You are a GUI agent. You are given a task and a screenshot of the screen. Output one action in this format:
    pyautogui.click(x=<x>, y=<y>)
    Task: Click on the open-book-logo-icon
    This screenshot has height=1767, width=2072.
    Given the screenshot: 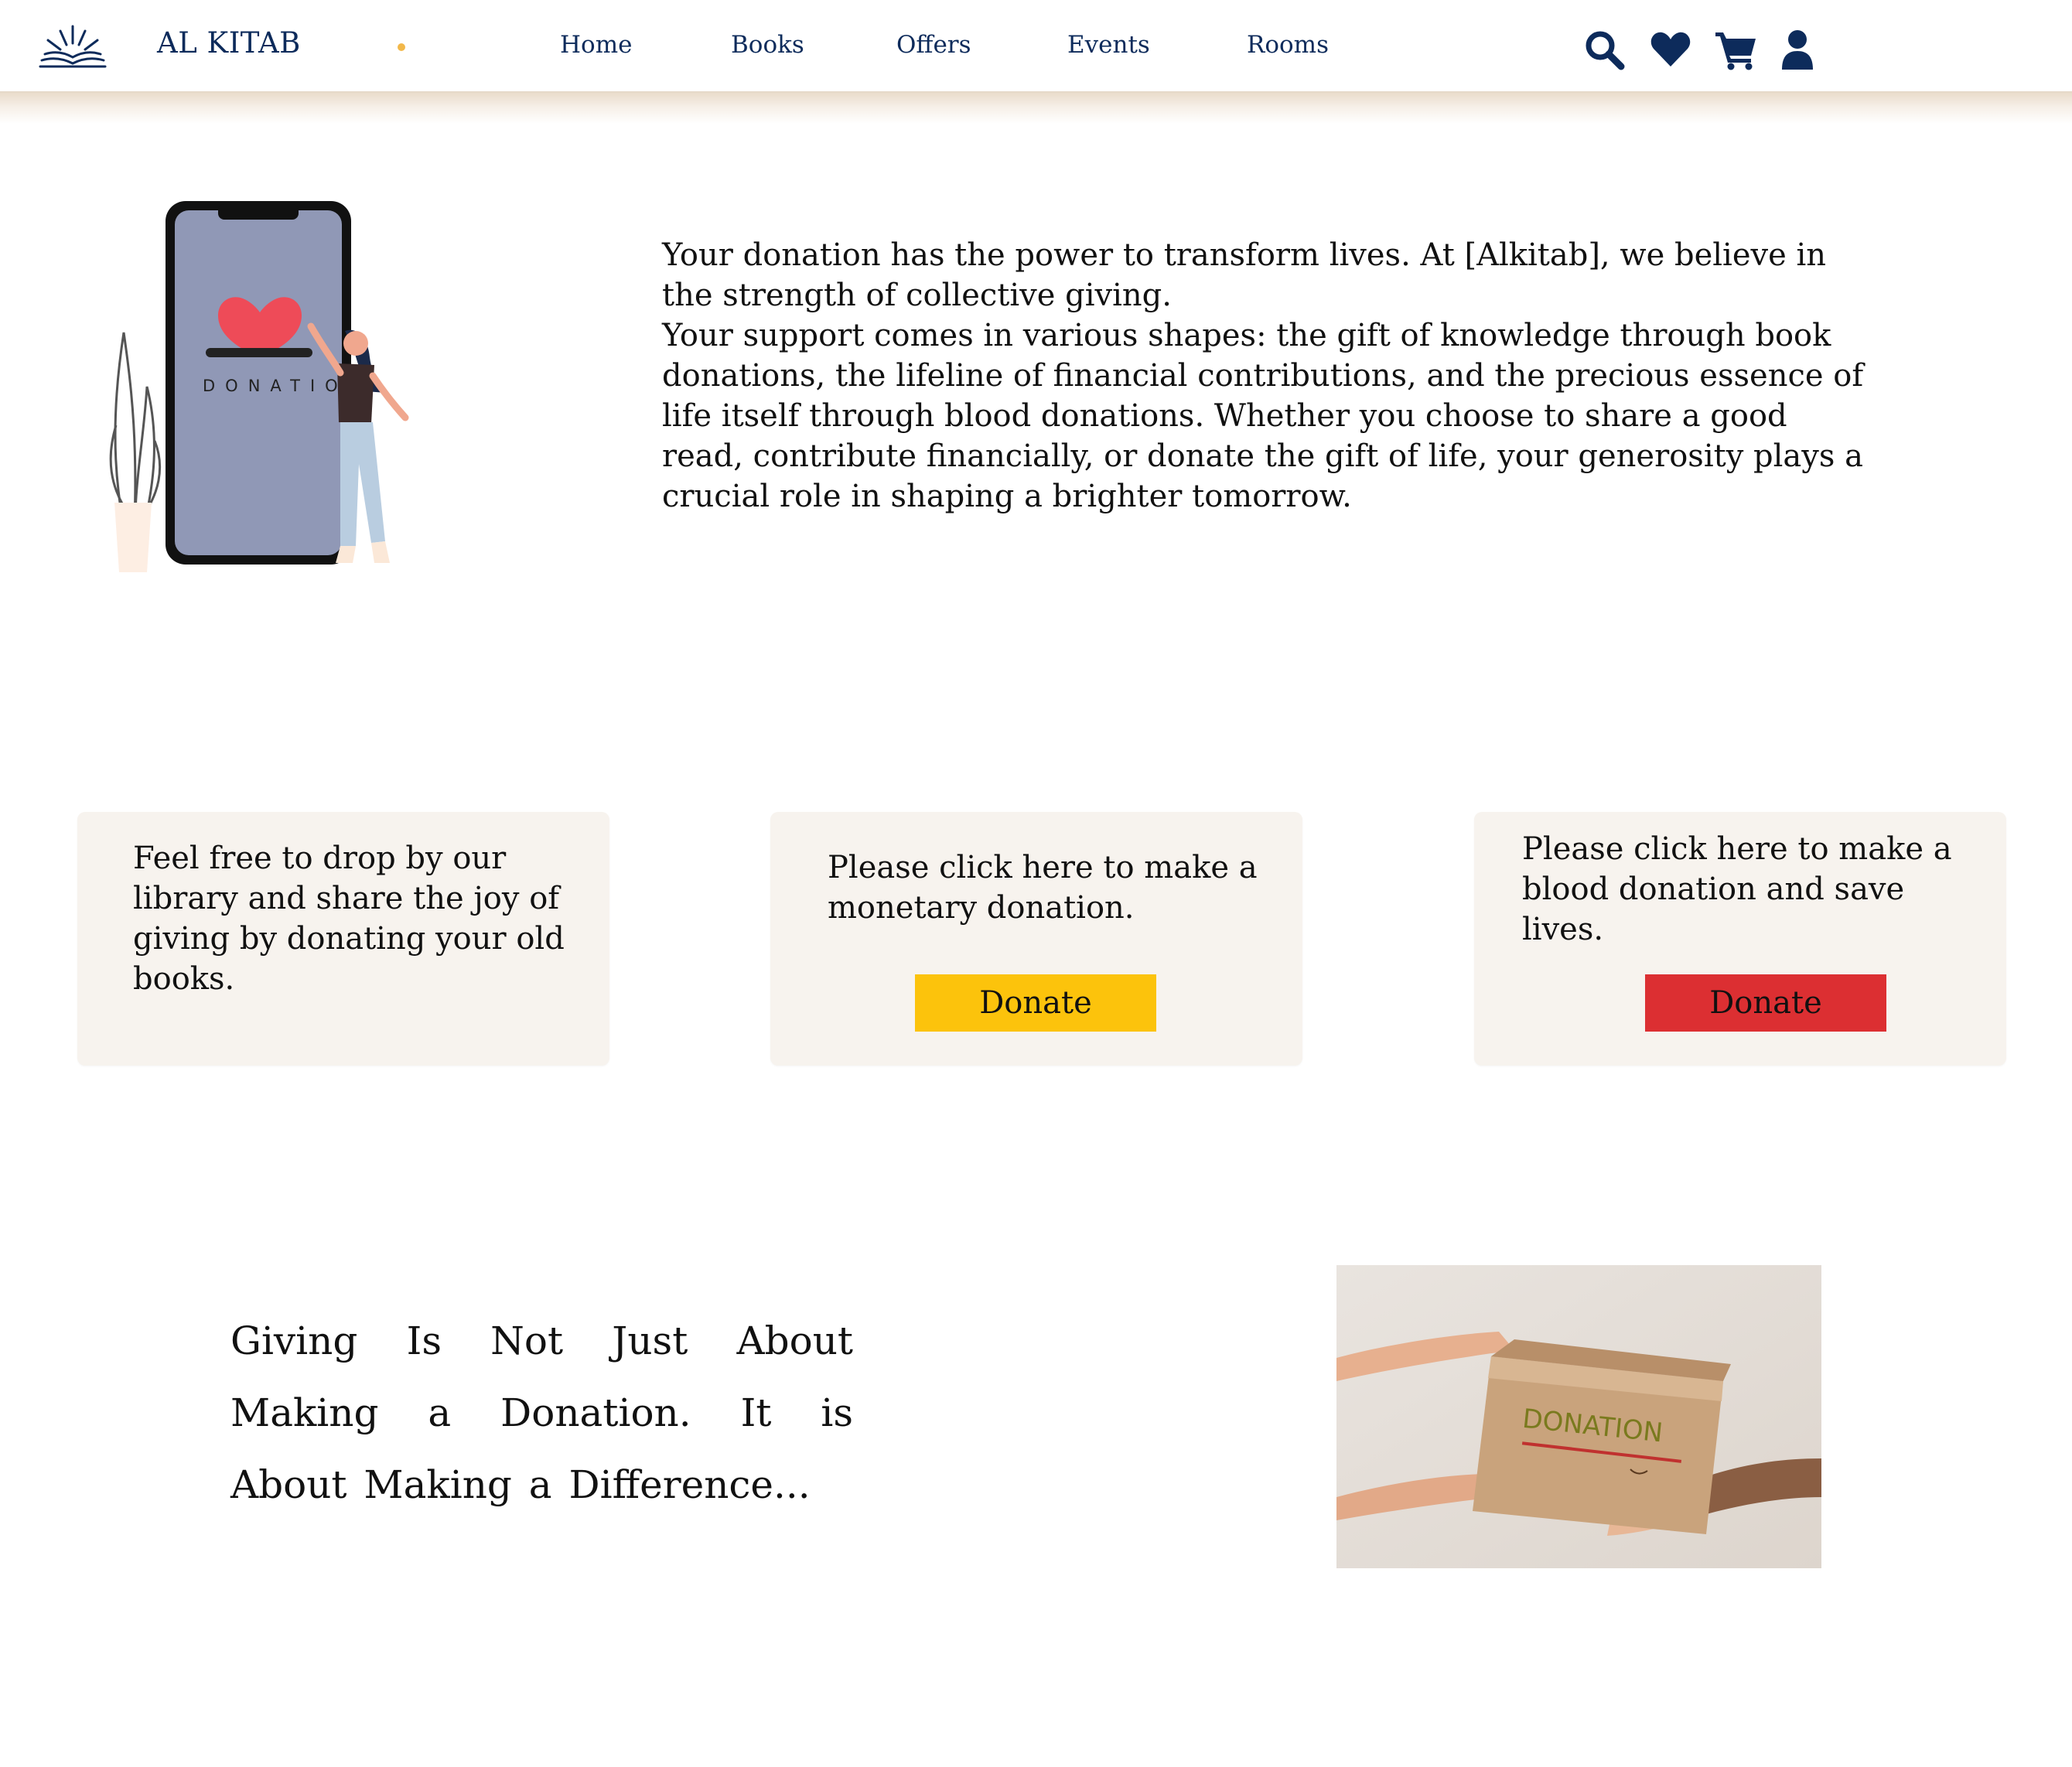 What is the action you would take?
    pyautogui.click(x=72, y=46)
    